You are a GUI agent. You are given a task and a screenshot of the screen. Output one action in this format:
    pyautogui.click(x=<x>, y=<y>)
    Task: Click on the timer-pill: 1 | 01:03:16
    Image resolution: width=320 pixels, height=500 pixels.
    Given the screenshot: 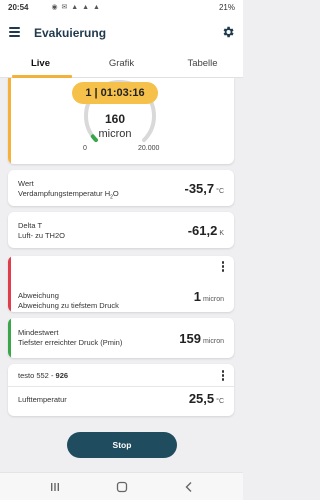 What is the action you would take?
    pyautogui.click(x=115, y=93)
    